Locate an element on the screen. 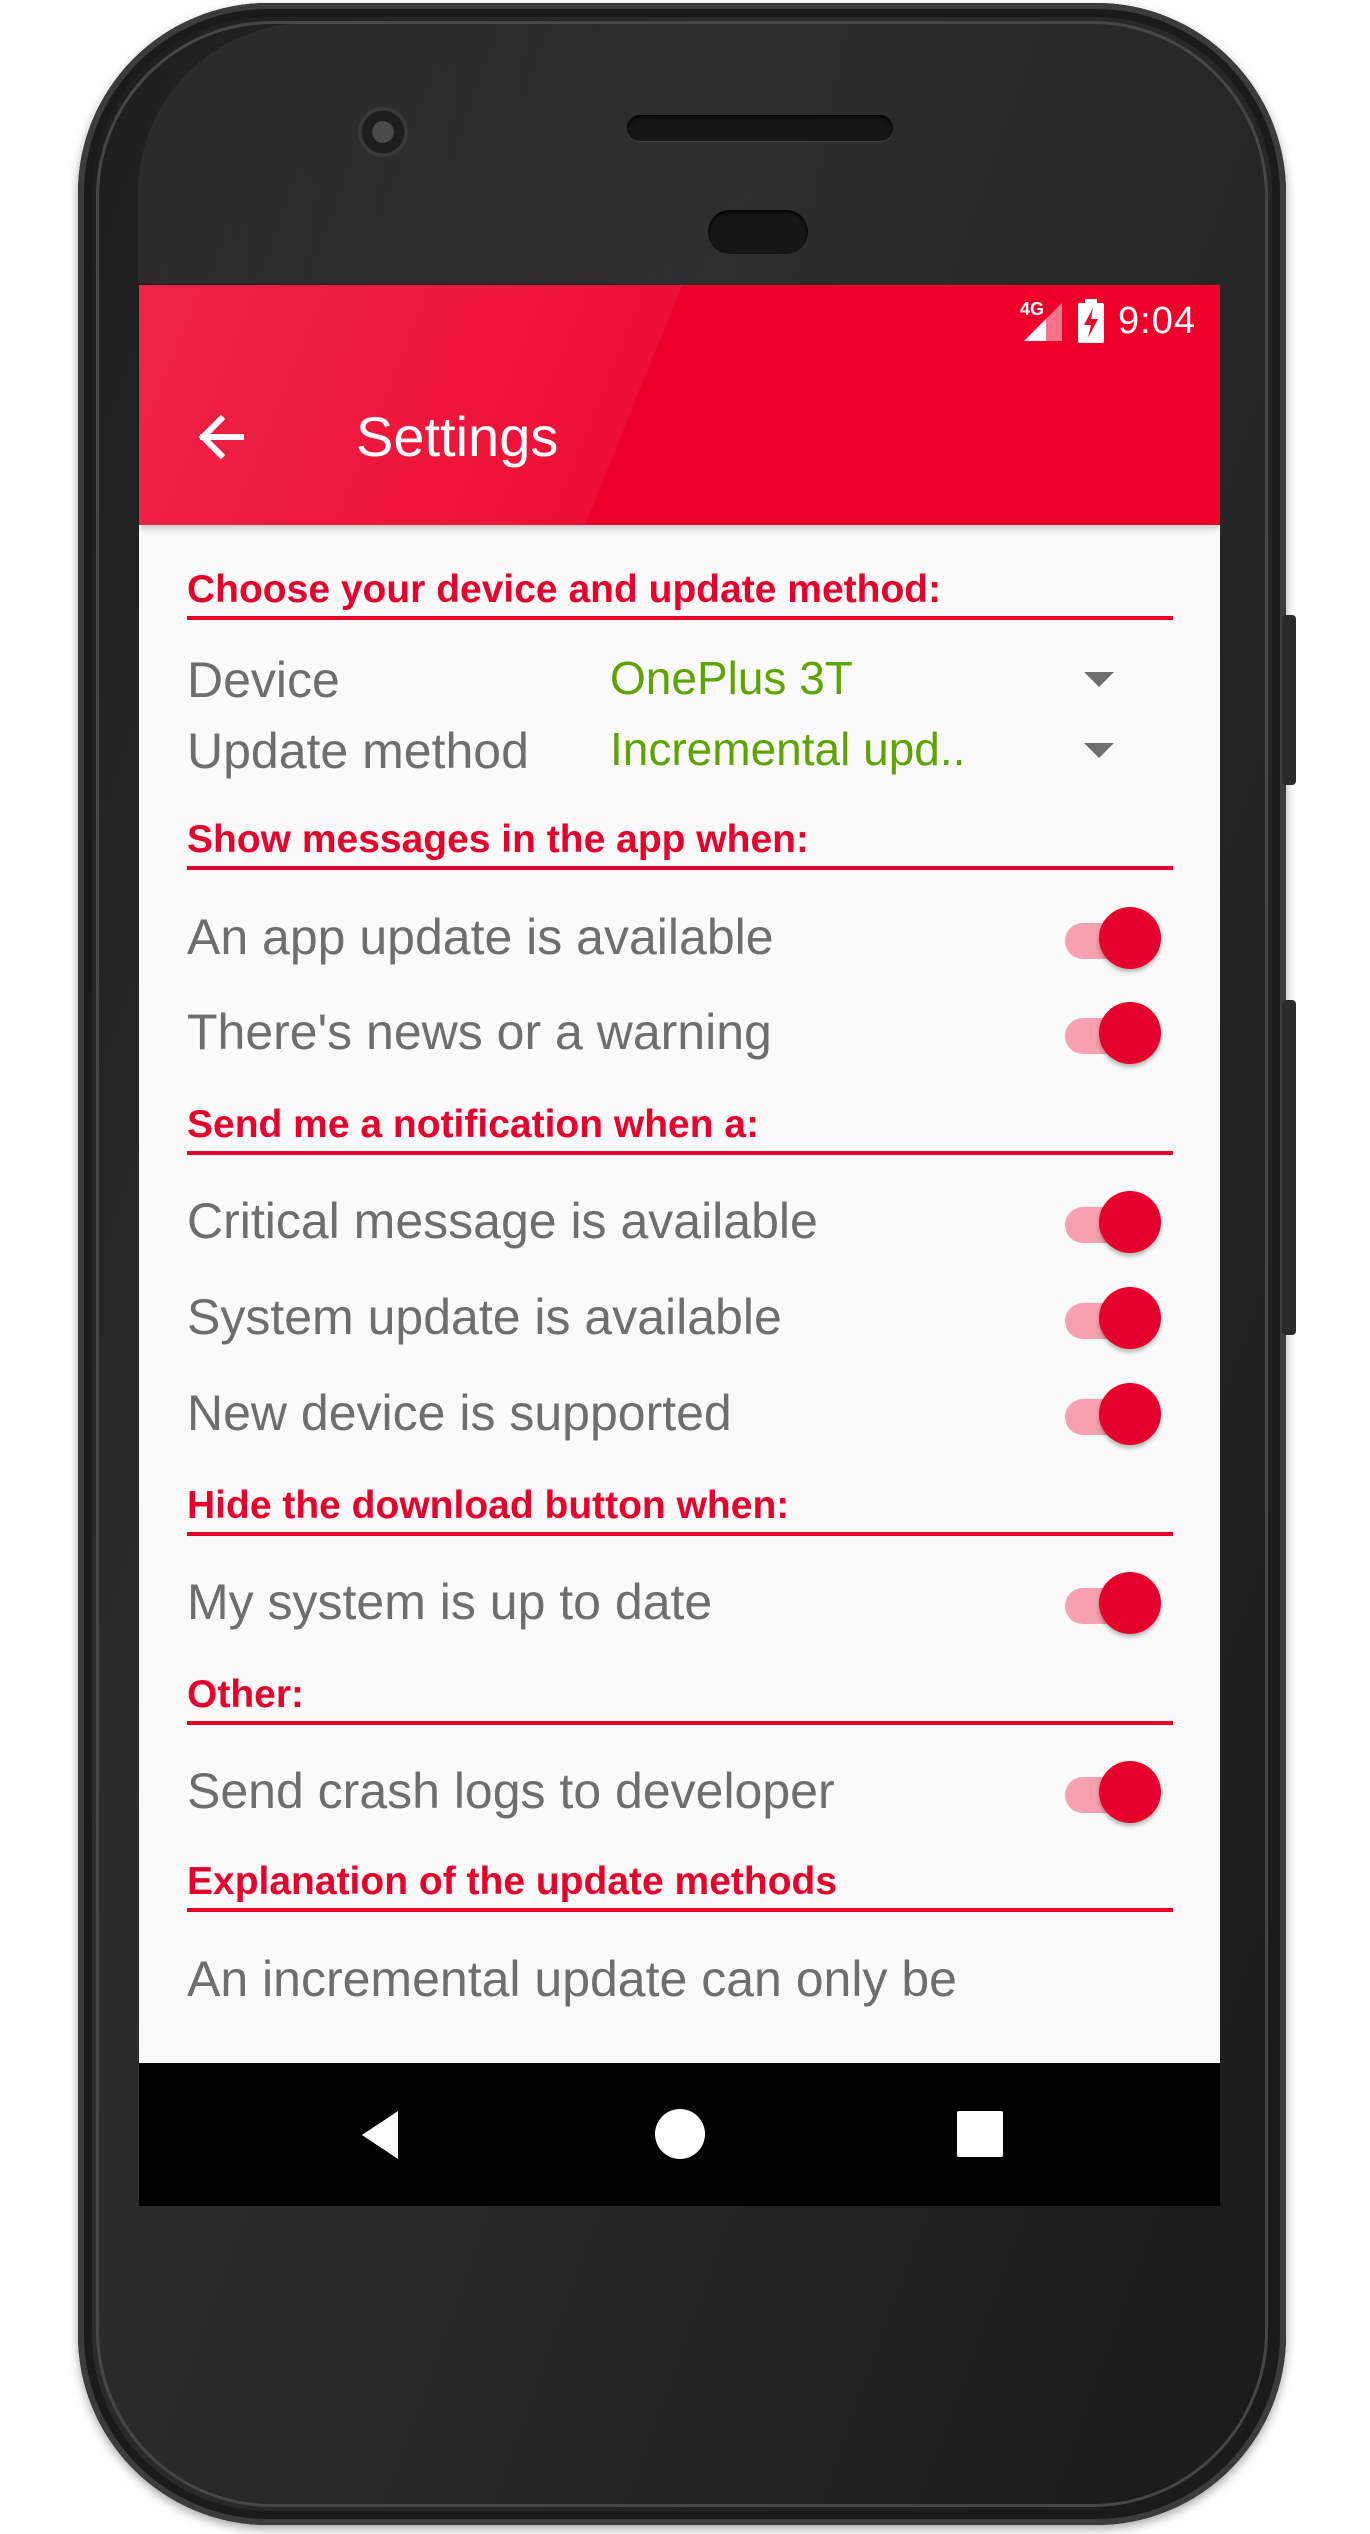 The height and width of the screenshot is (2534, 1370). proximity-sensor is located at coordinates (758, 232).